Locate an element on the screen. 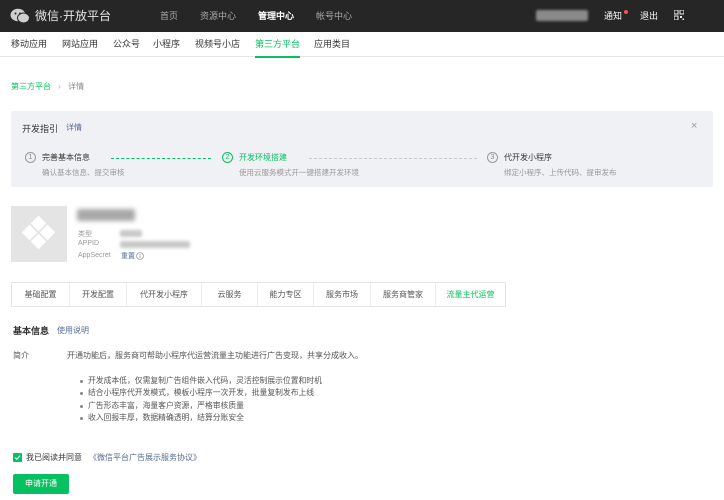  tab-cloud-service: 云服务 is located at coordinates (229, 294).